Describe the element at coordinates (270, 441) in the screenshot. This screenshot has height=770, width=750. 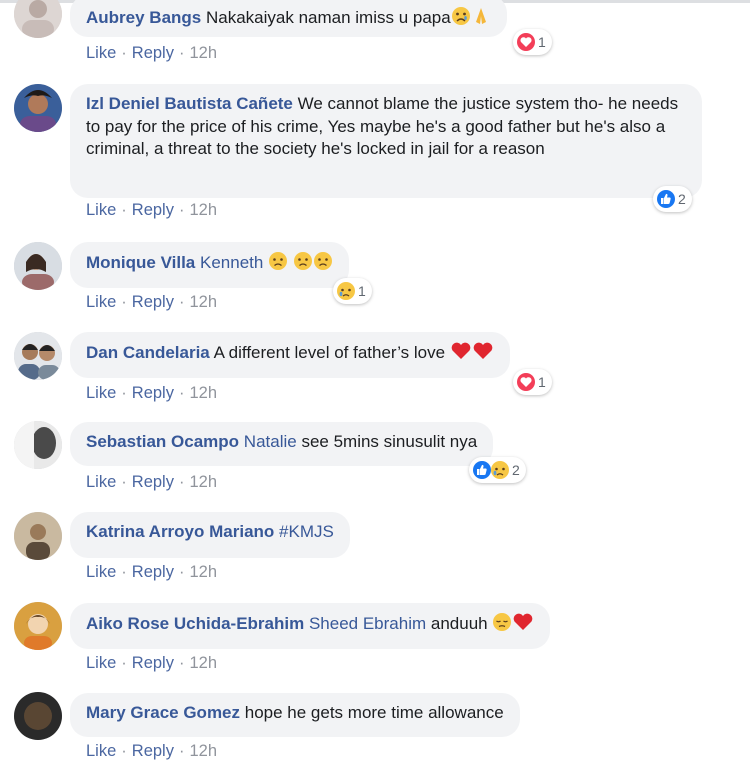
I see `tagged-user: Natalie` at that location.